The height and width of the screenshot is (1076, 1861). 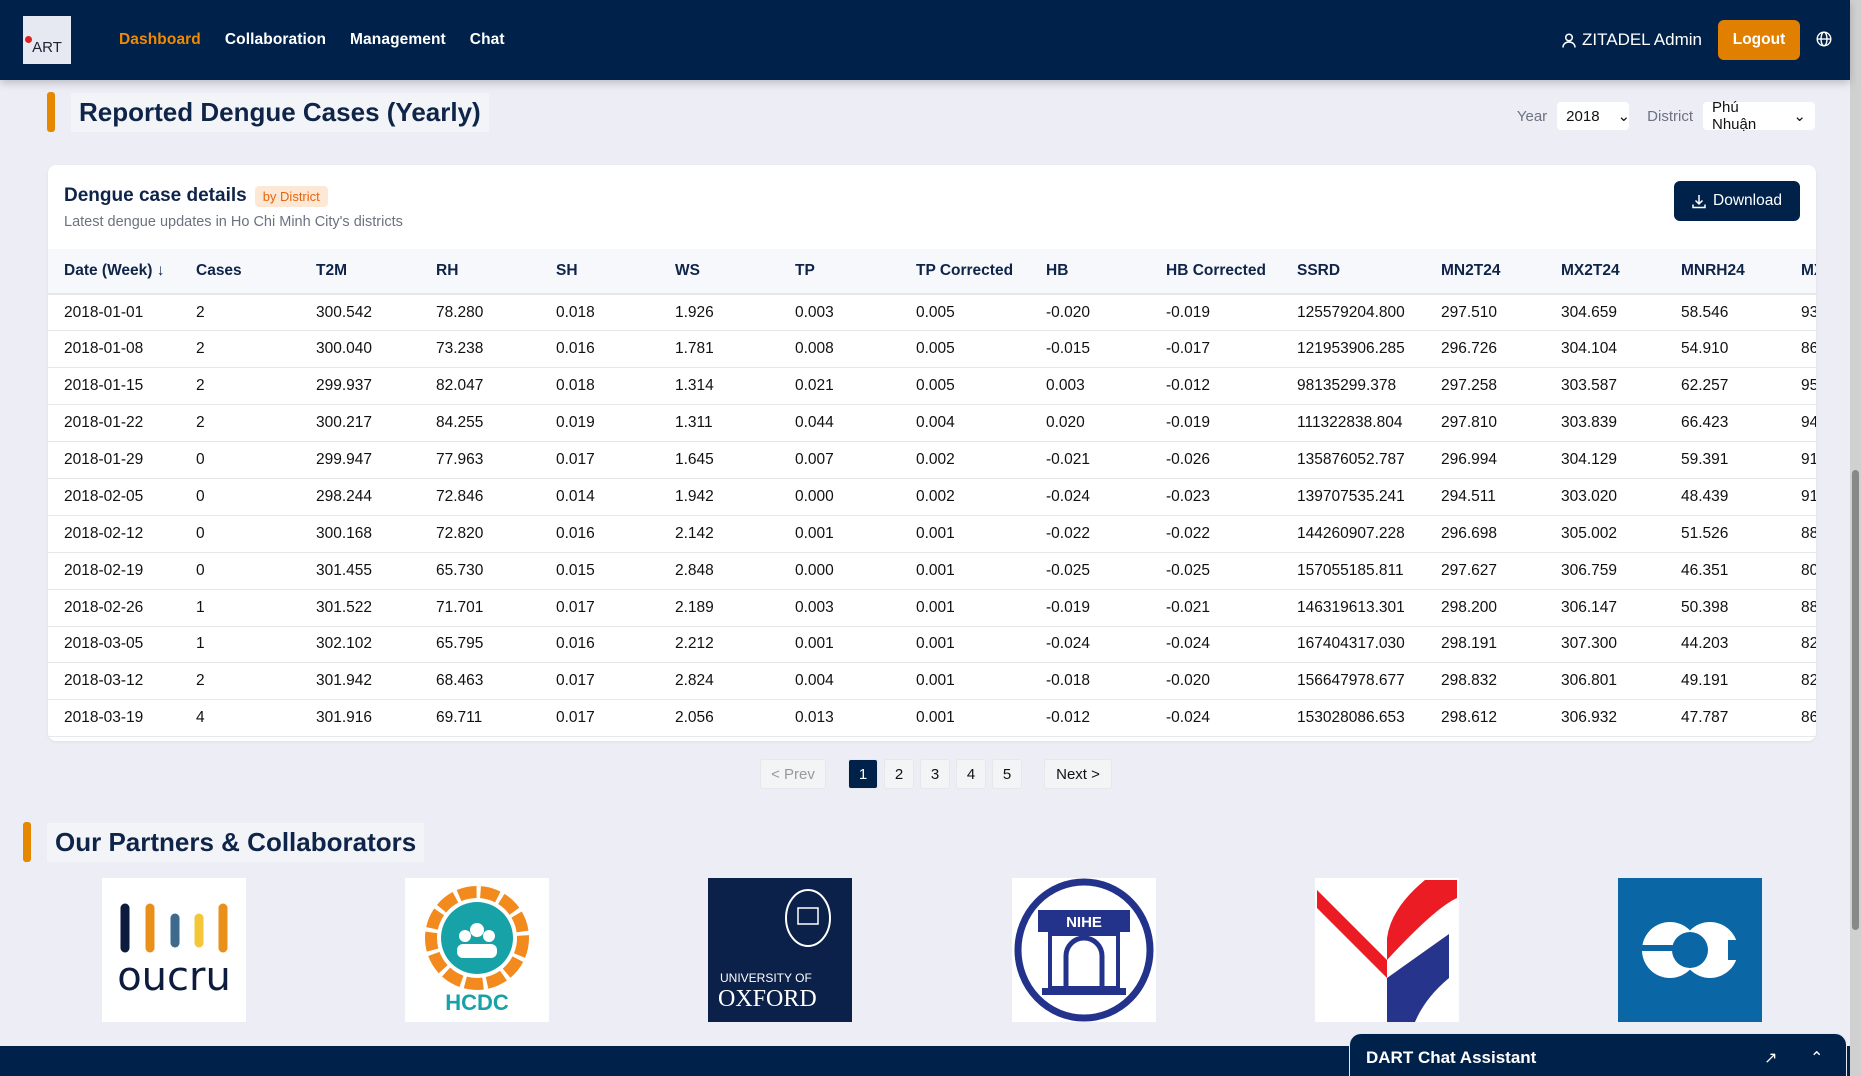 What do you see at coordinates (1621, 497) in the screenshot?
I see `table-cell: 303.020` at bounding box center [1621, 497].